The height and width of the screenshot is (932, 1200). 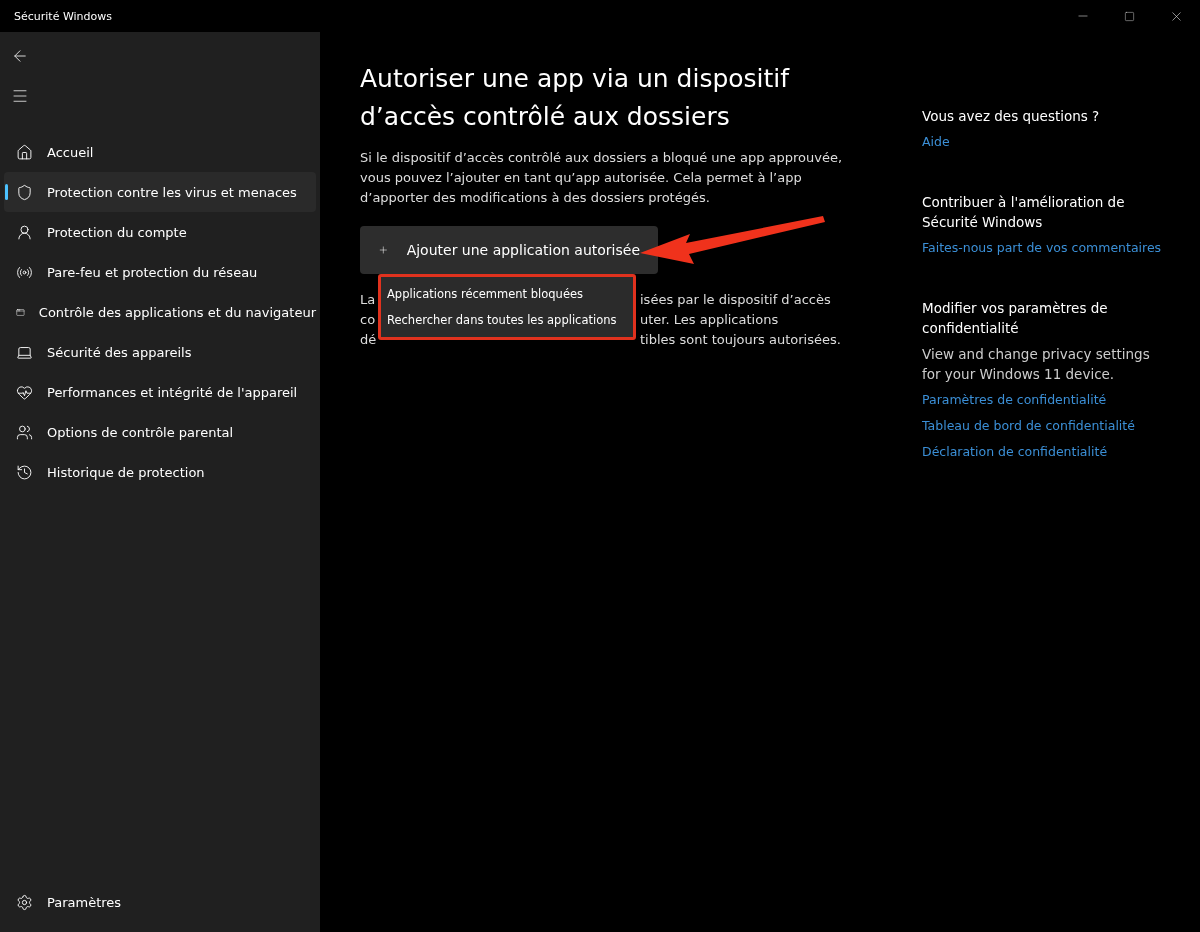 What do you see at coordinates (160, 272) in the screenshot?
I see `sidebar-item: Pare-feu et protection du réseau` at bounding box center [160, 272].